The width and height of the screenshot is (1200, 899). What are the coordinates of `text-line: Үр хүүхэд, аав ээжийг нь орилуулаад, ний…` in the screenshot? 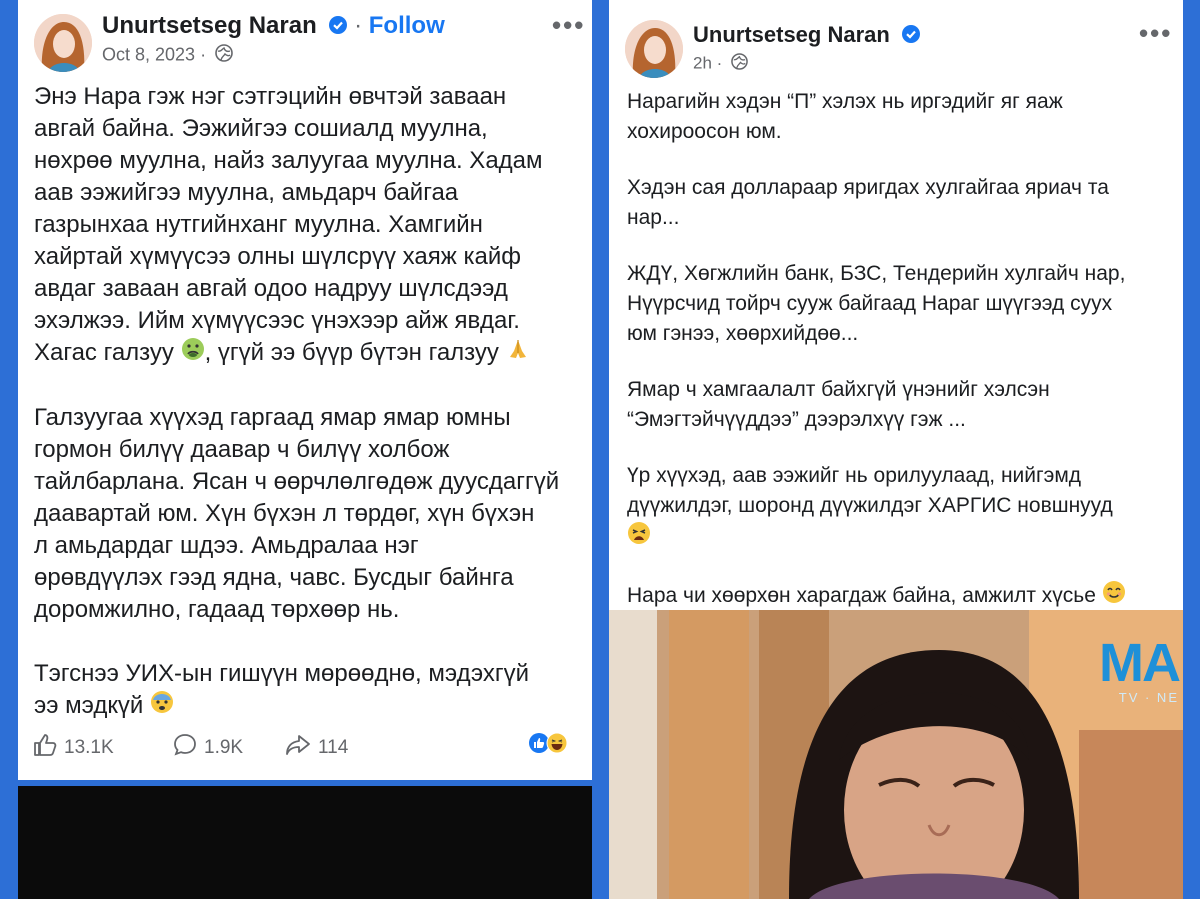 It's located at (854, 475).